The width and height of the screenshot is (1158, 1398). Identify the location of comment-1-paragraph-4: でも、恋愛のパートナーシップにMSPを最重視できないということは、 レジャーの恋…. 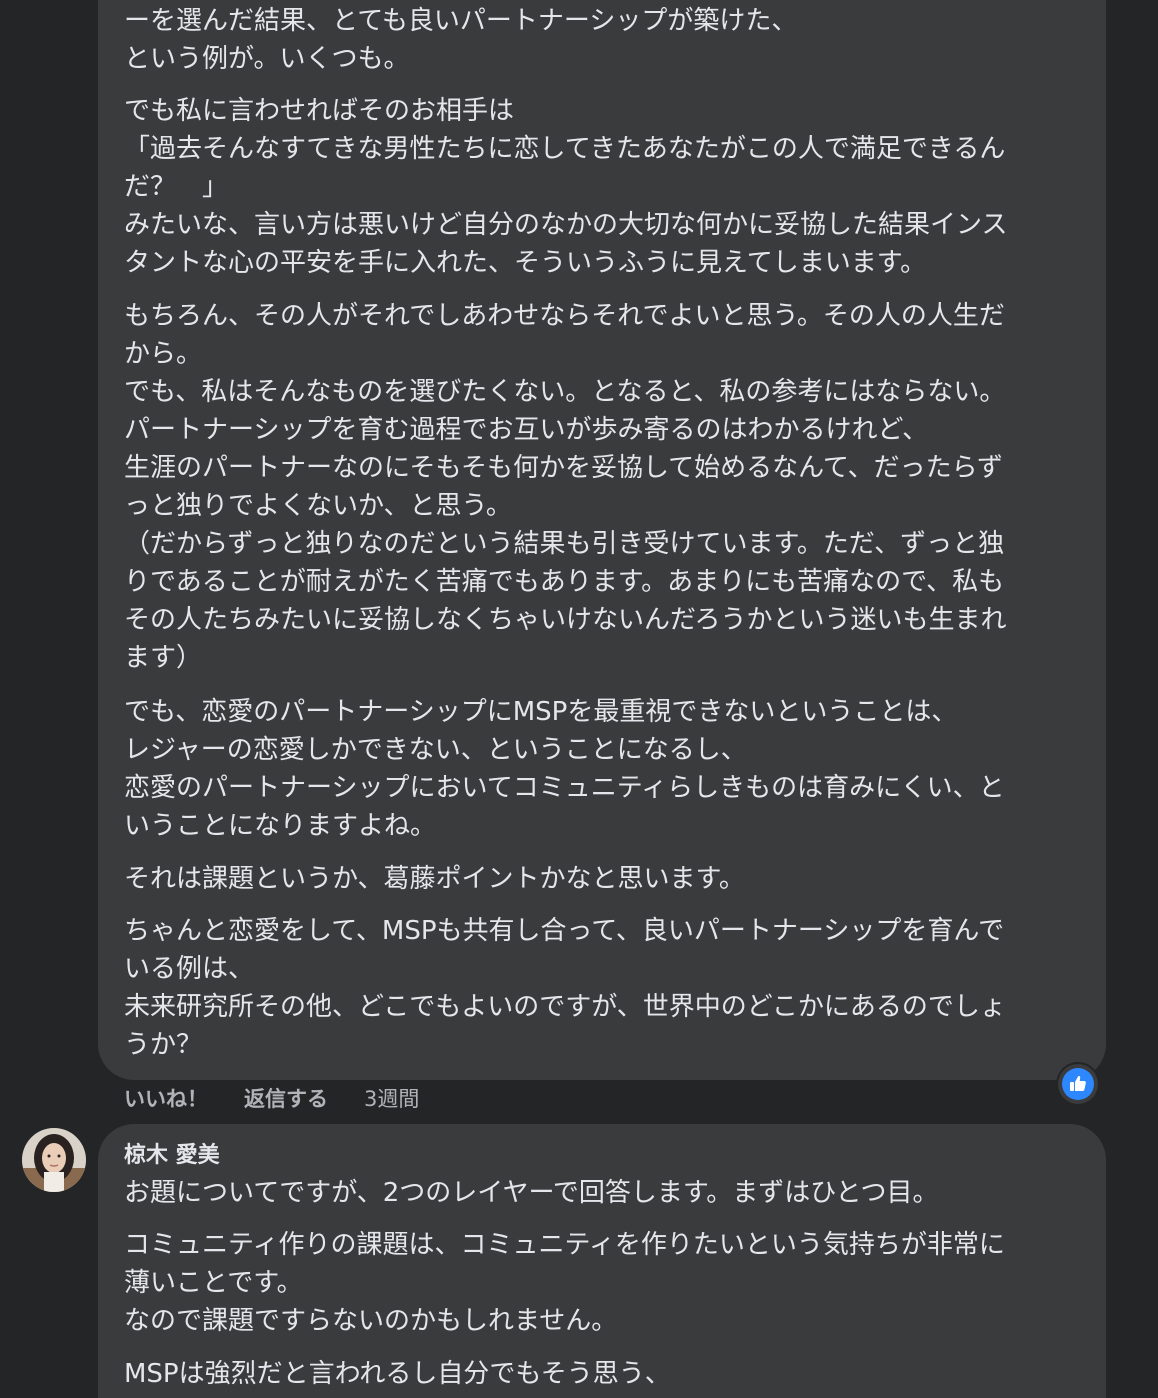
(564, 769).